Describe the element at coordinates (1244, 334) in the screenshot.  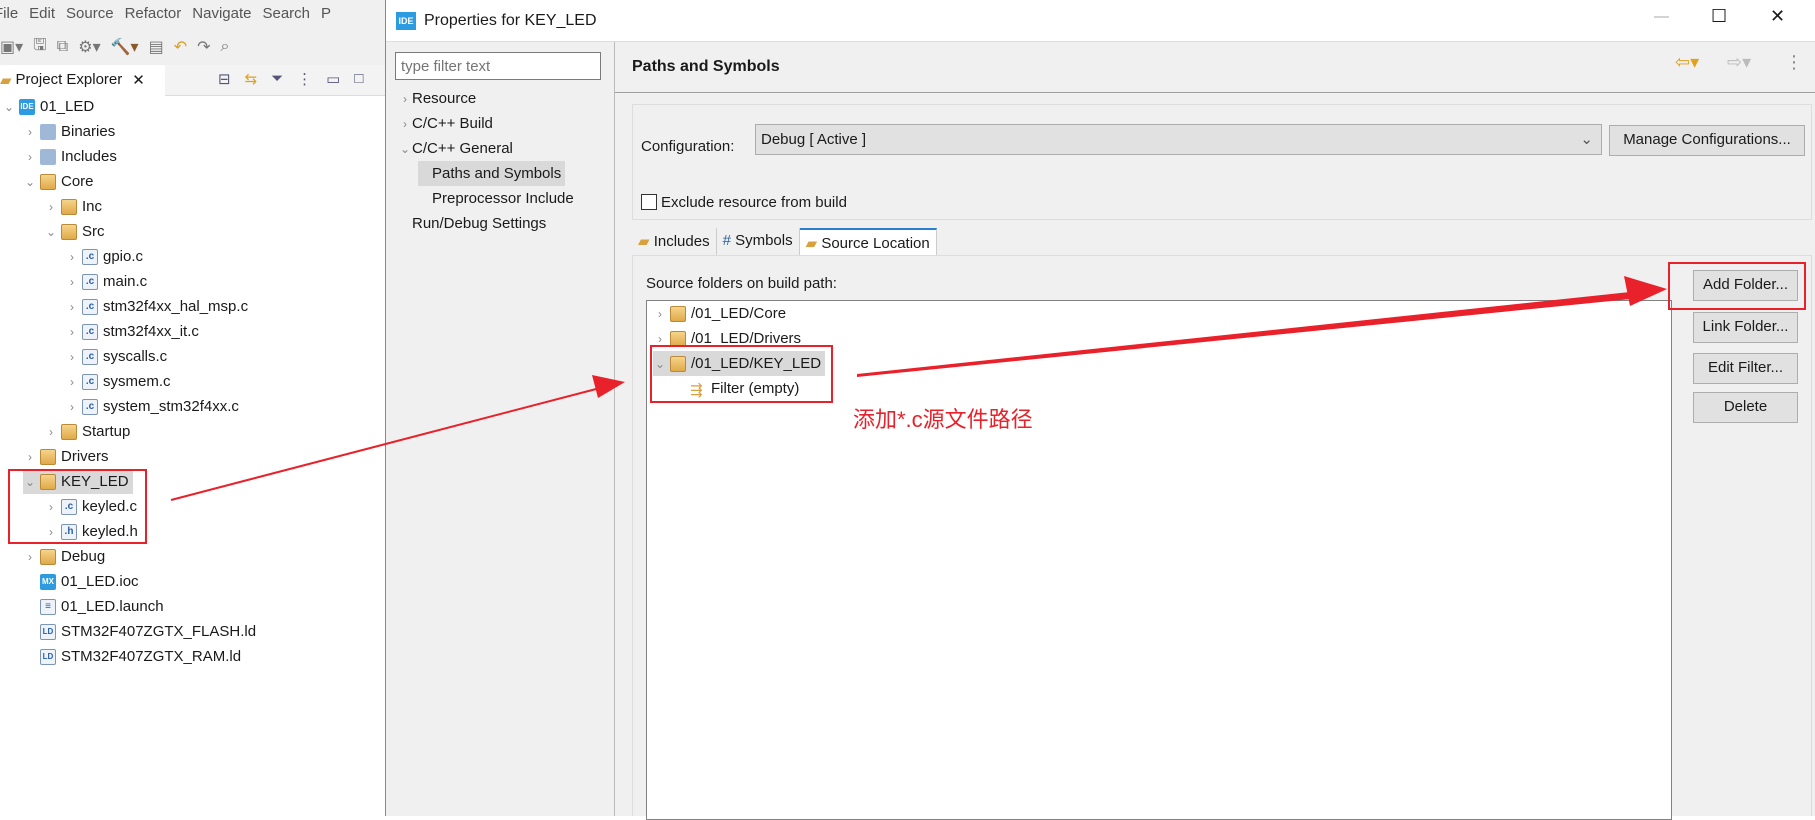
I see `arrow-line-right` at that location.